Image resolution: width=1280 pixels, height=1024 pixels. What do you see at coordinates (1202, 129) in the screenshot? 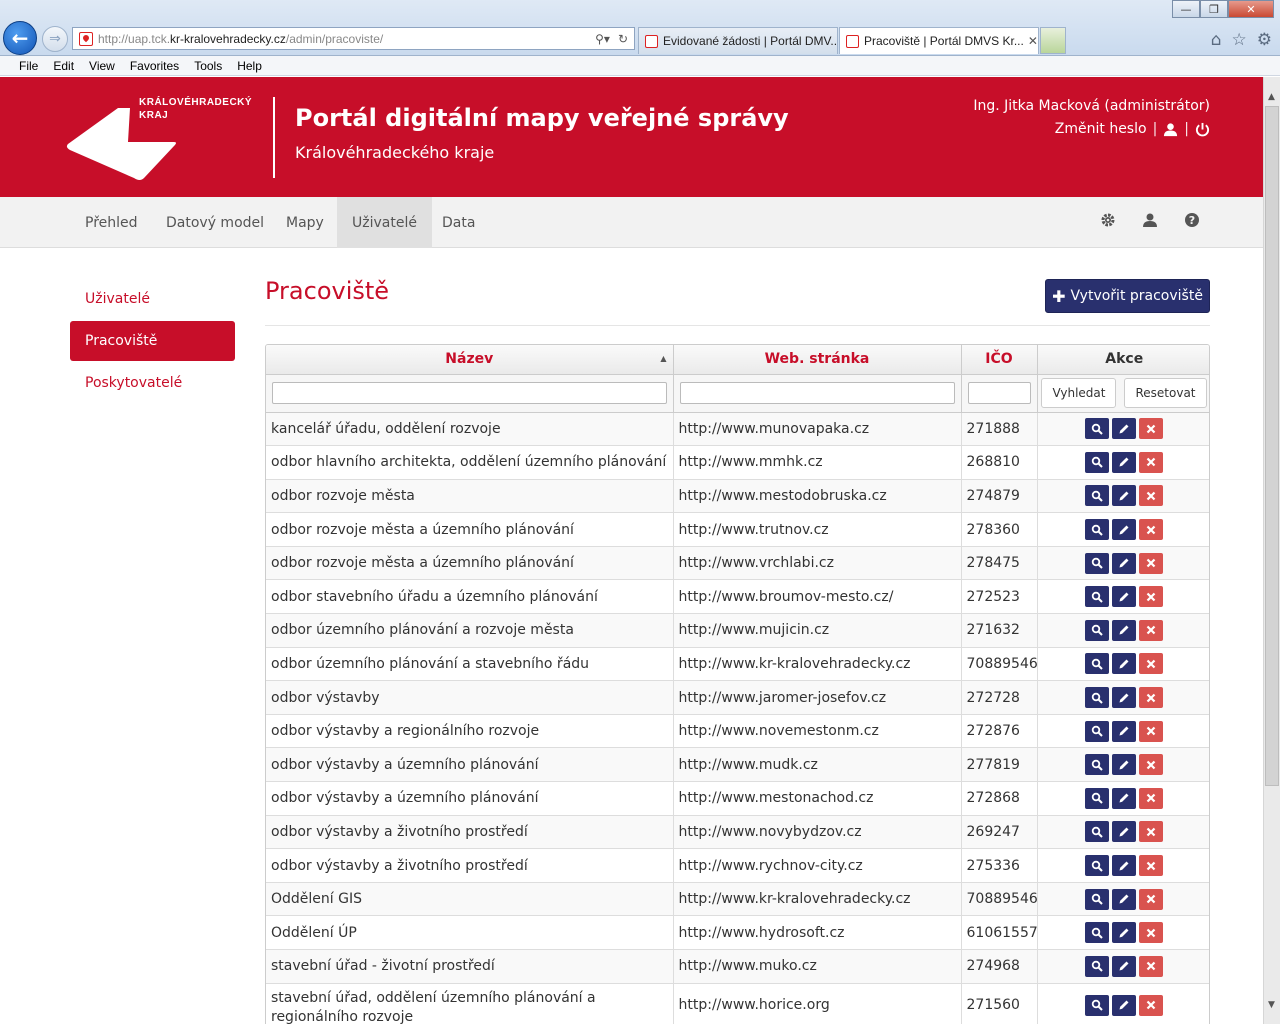
I see `power-icon` at bounding box center [1202, 129].